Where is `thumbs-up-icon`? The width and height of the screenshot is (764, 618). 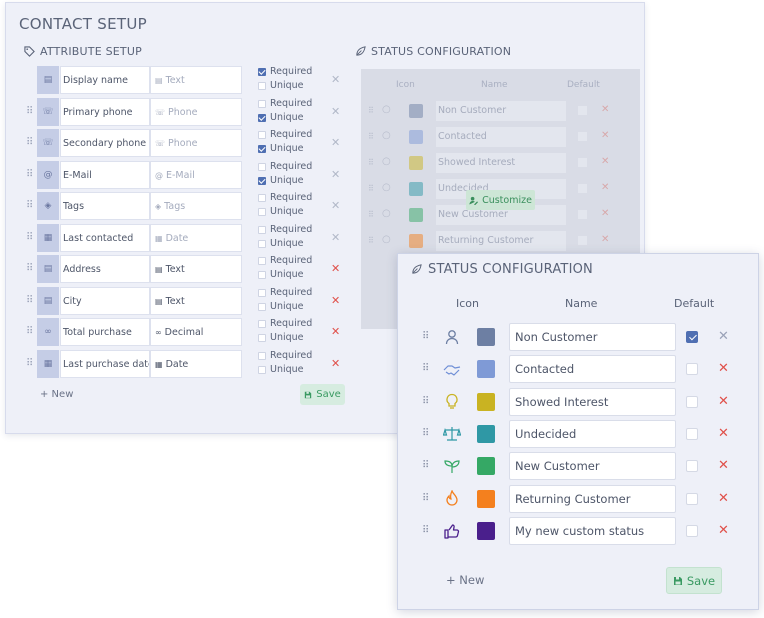
thumbs-up-icon is located at coordinates (452, 531).